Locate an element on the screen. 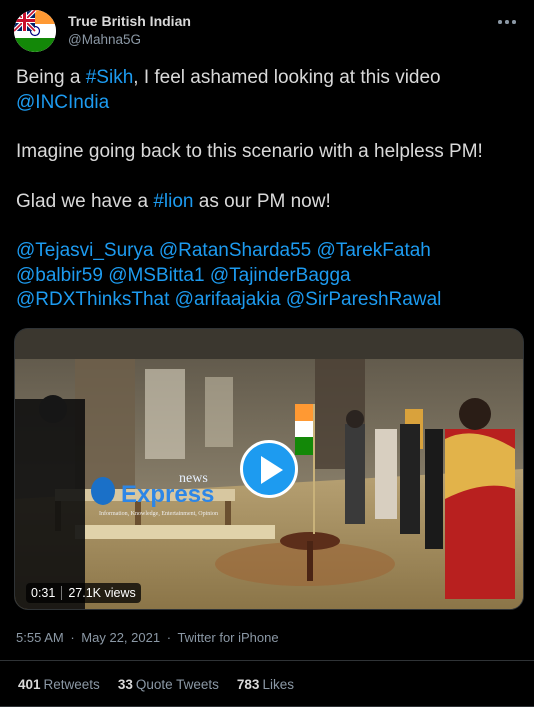 The image size is (534, 707). mention-link: @TarekFatah is located at coordinates (374, 250).